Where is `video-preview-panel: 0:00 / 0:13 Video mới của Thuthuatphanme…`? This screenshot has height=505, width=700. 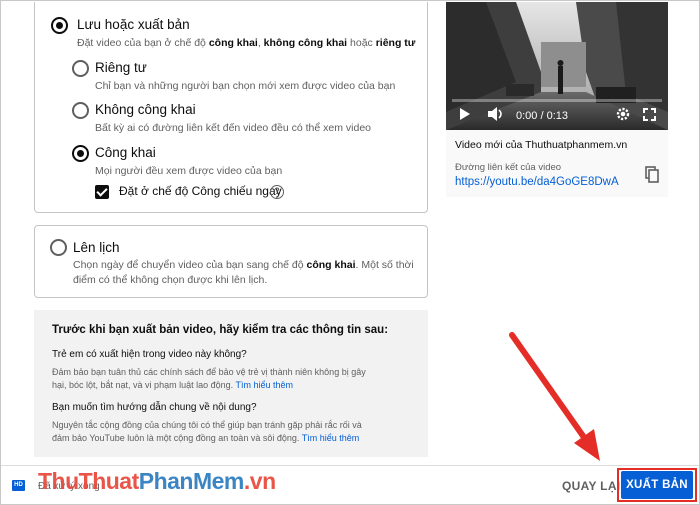 video-preview-panel: 0:00 / 0:13 Video mới của Thuthuatphanme… is located at coordinates (557, 99).